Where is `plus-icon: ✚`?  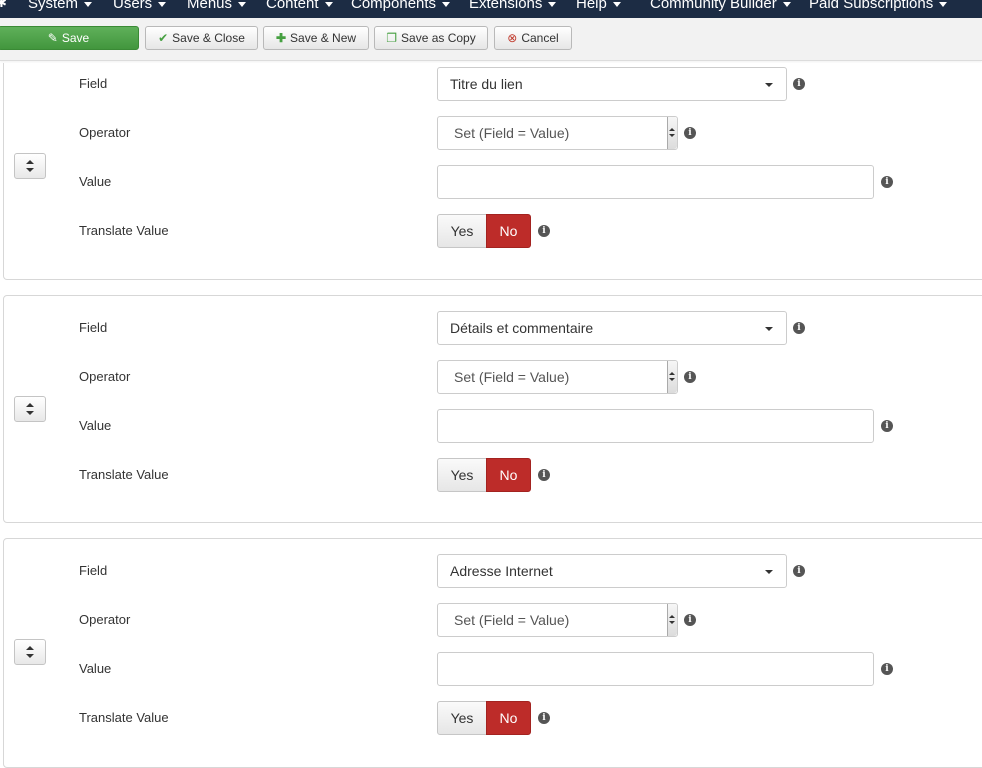
plus-icon: ✚ is located at coordinates (281, 38).